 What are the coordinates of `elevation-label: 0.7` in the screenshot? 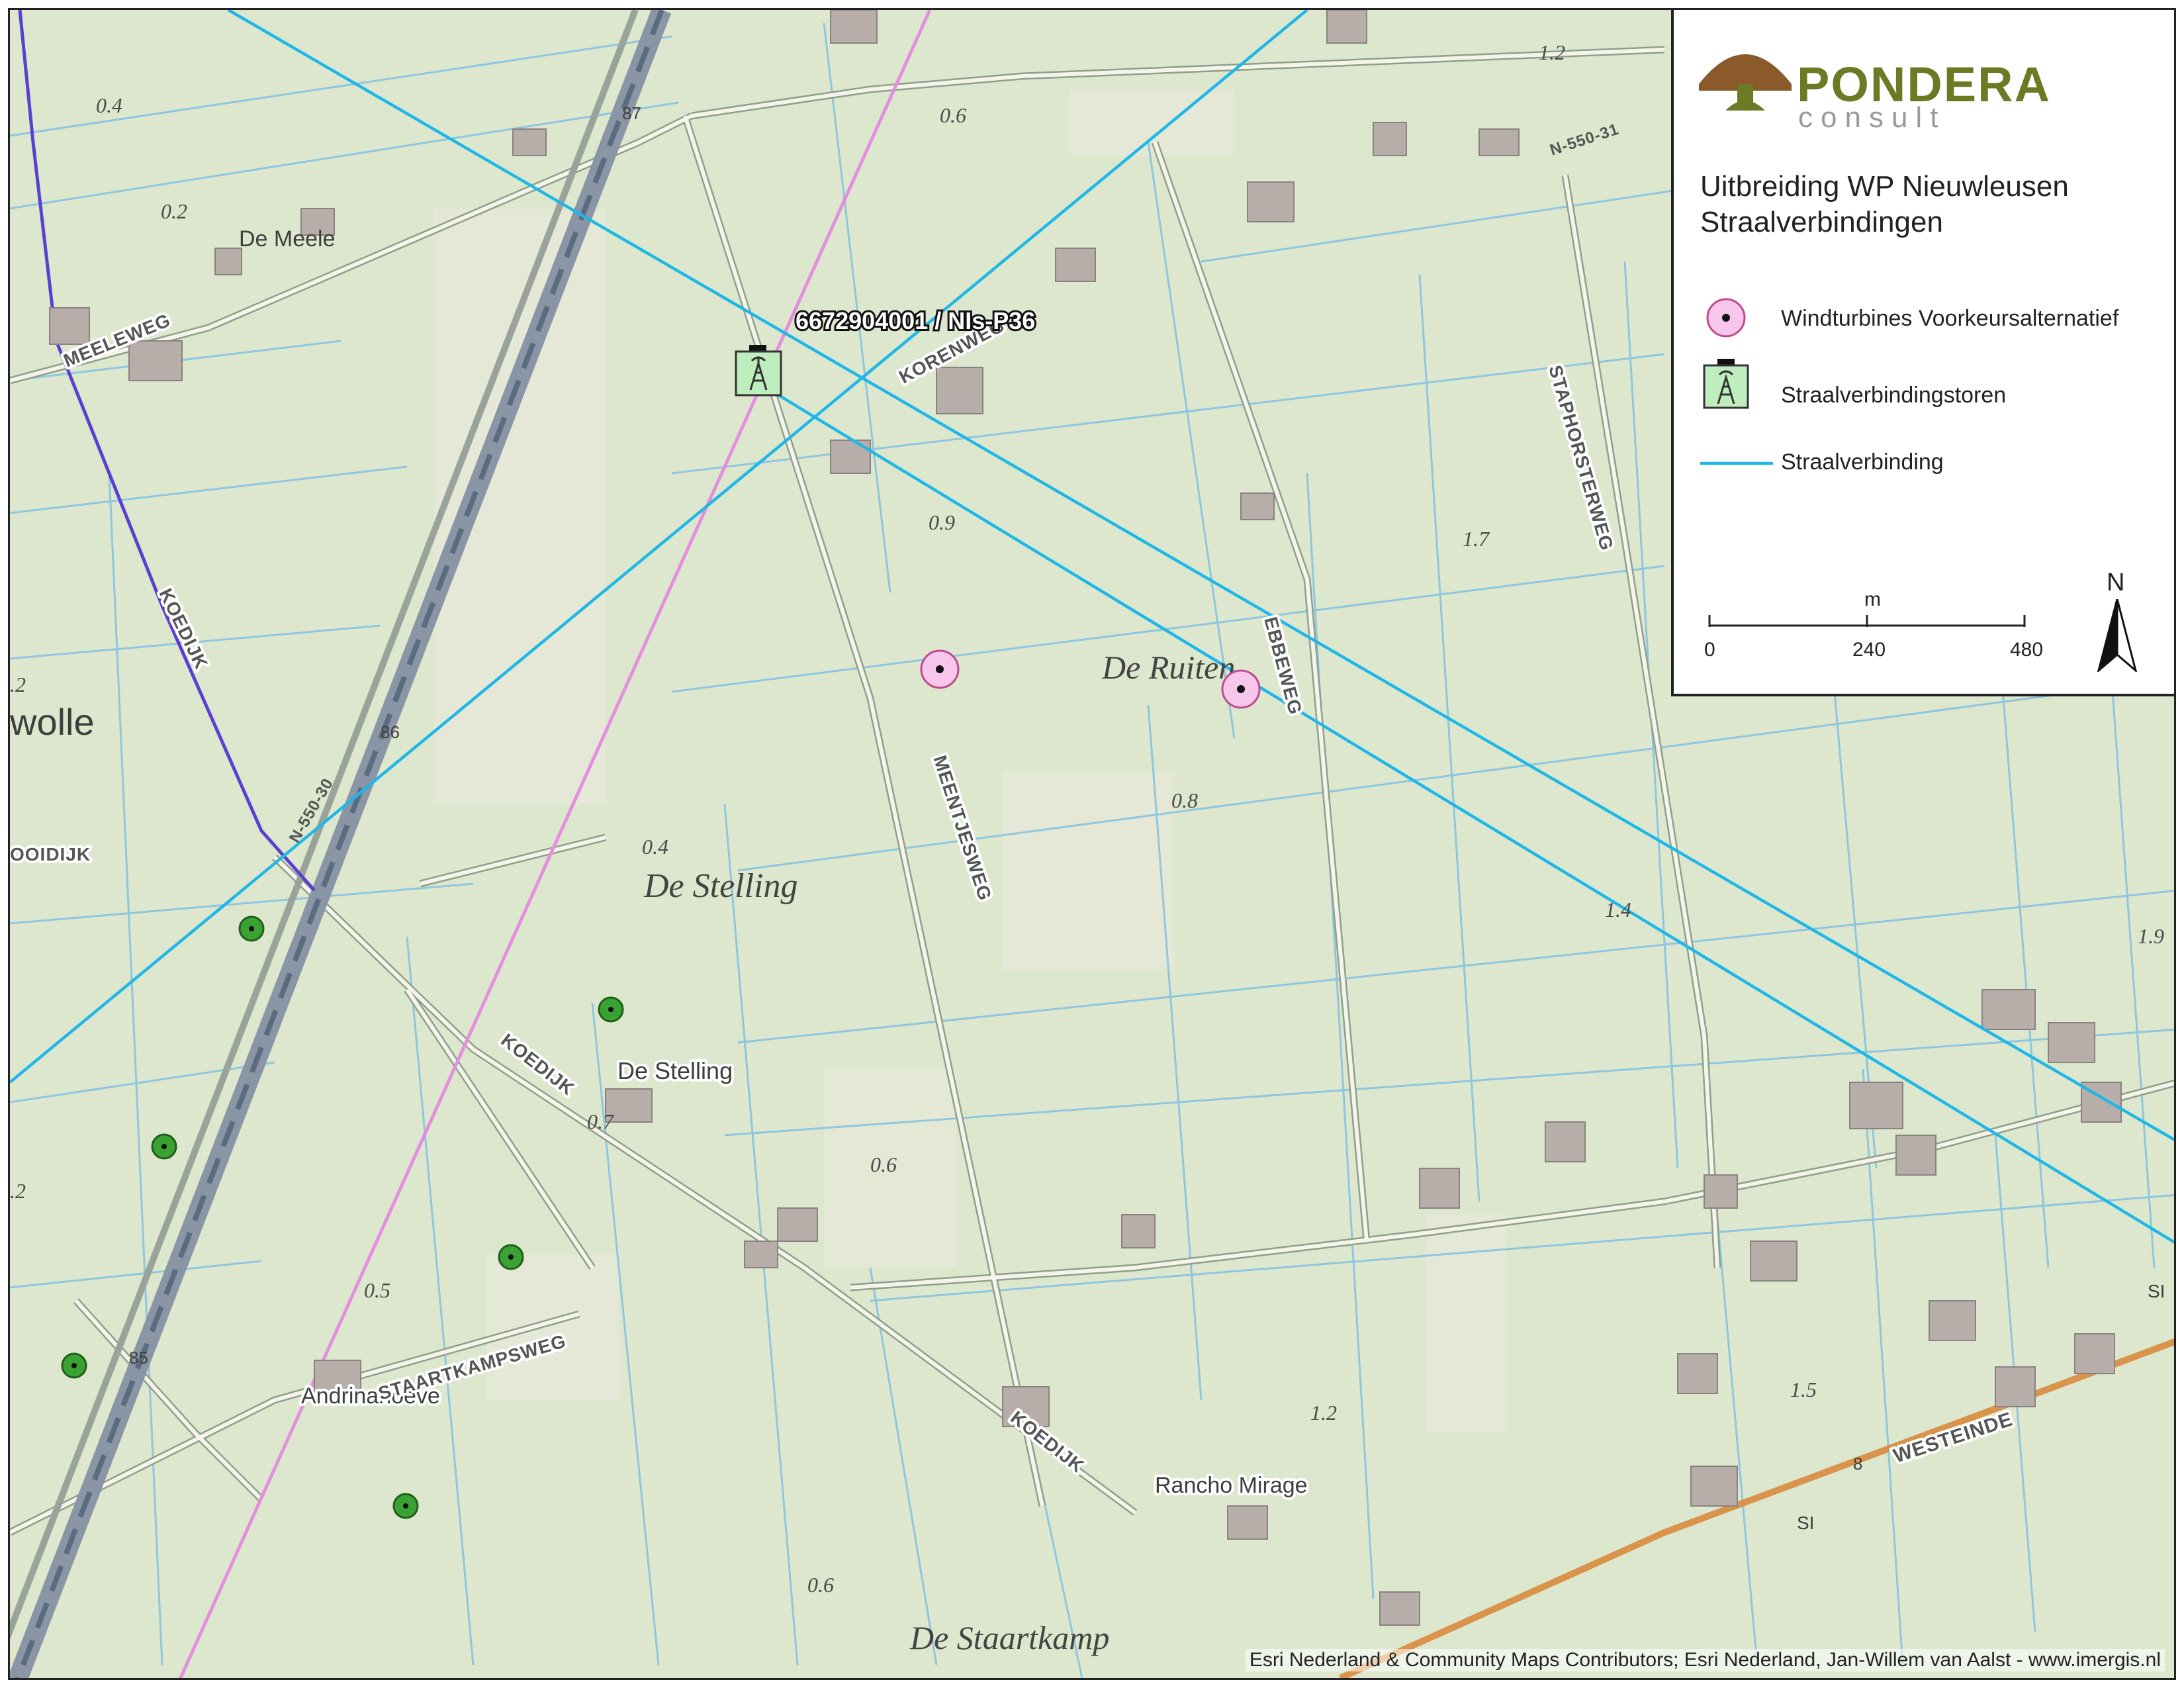 It's located at (601, 1121).